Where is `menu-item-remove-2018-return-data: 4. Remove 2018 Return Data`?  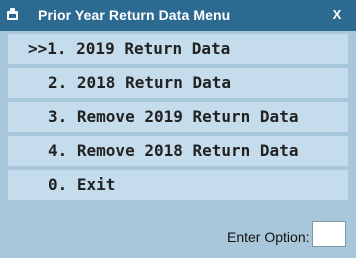 menu-item-remove-2018-return-data: 4. Remove 2018 Return Data is located at coordinates (178, 151).